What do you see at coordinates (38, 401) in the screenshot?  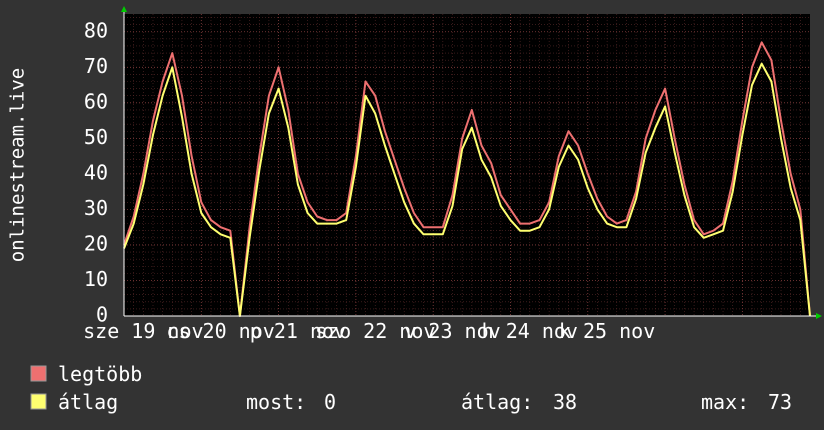 I see `legend-swatch-avg` at bounding box center [38, 401].